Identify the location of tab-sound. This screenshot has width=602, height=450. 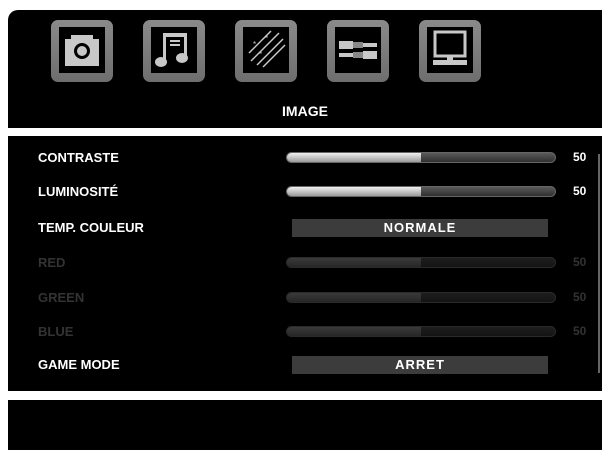
(174, 51).